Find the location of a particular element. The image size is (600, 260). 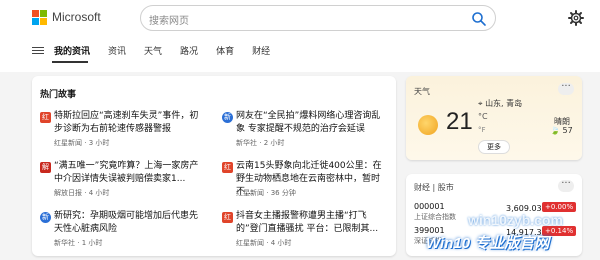

stock-change-badge: +0.00% is located at coordinates (559, 207).